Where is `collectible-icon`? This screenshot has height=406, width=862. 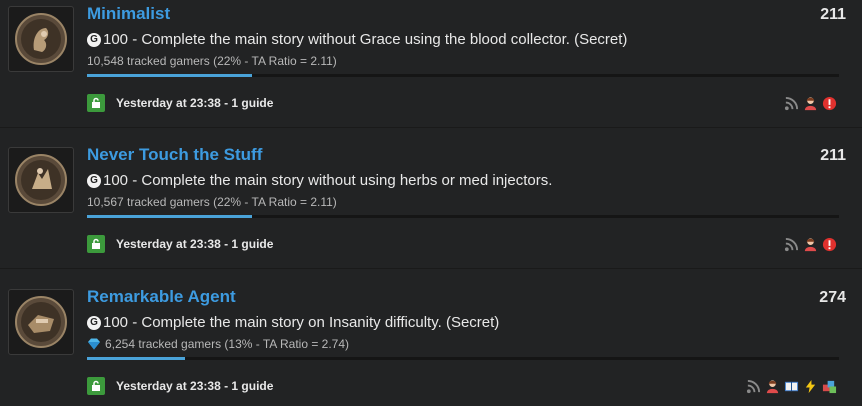
collectible-icon is located at coordinates (791, 386).